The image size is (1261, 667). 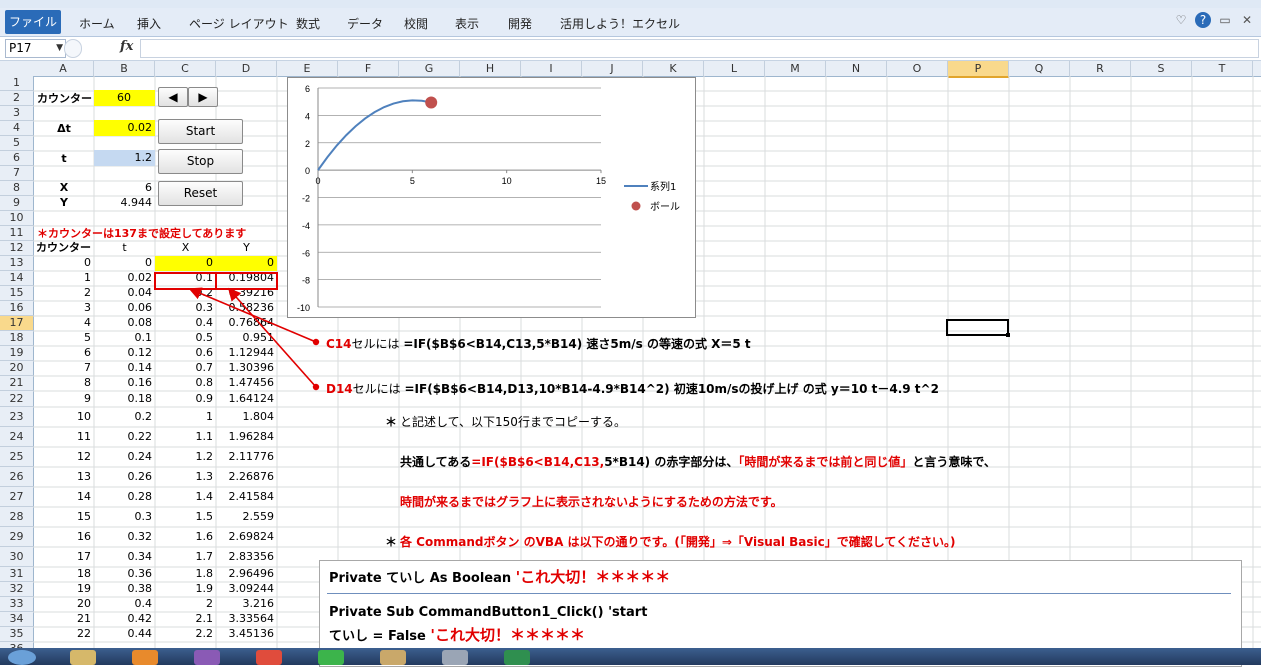 I want to click on table-cell: 0.19804, so click(x=246, y=278).